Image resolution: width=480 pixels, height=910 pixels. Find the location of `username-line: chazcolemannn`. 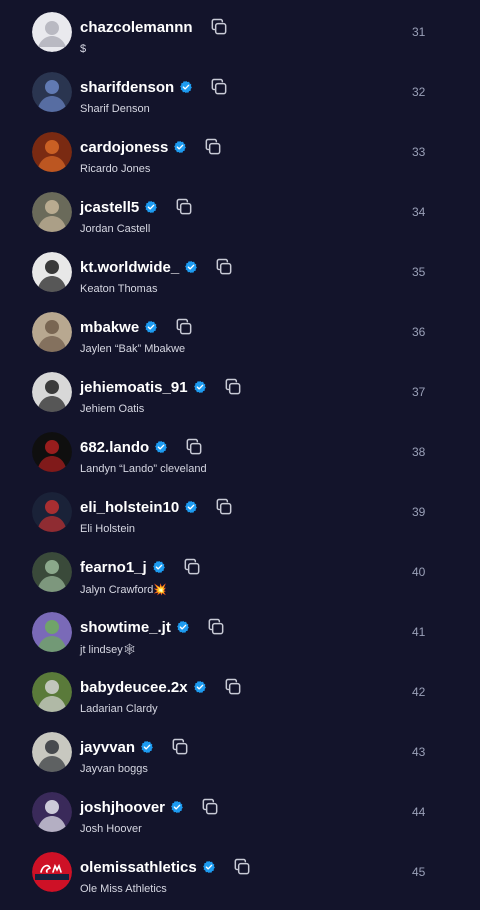

username-line: chazcolemannn is located at coordinates (154, 27).